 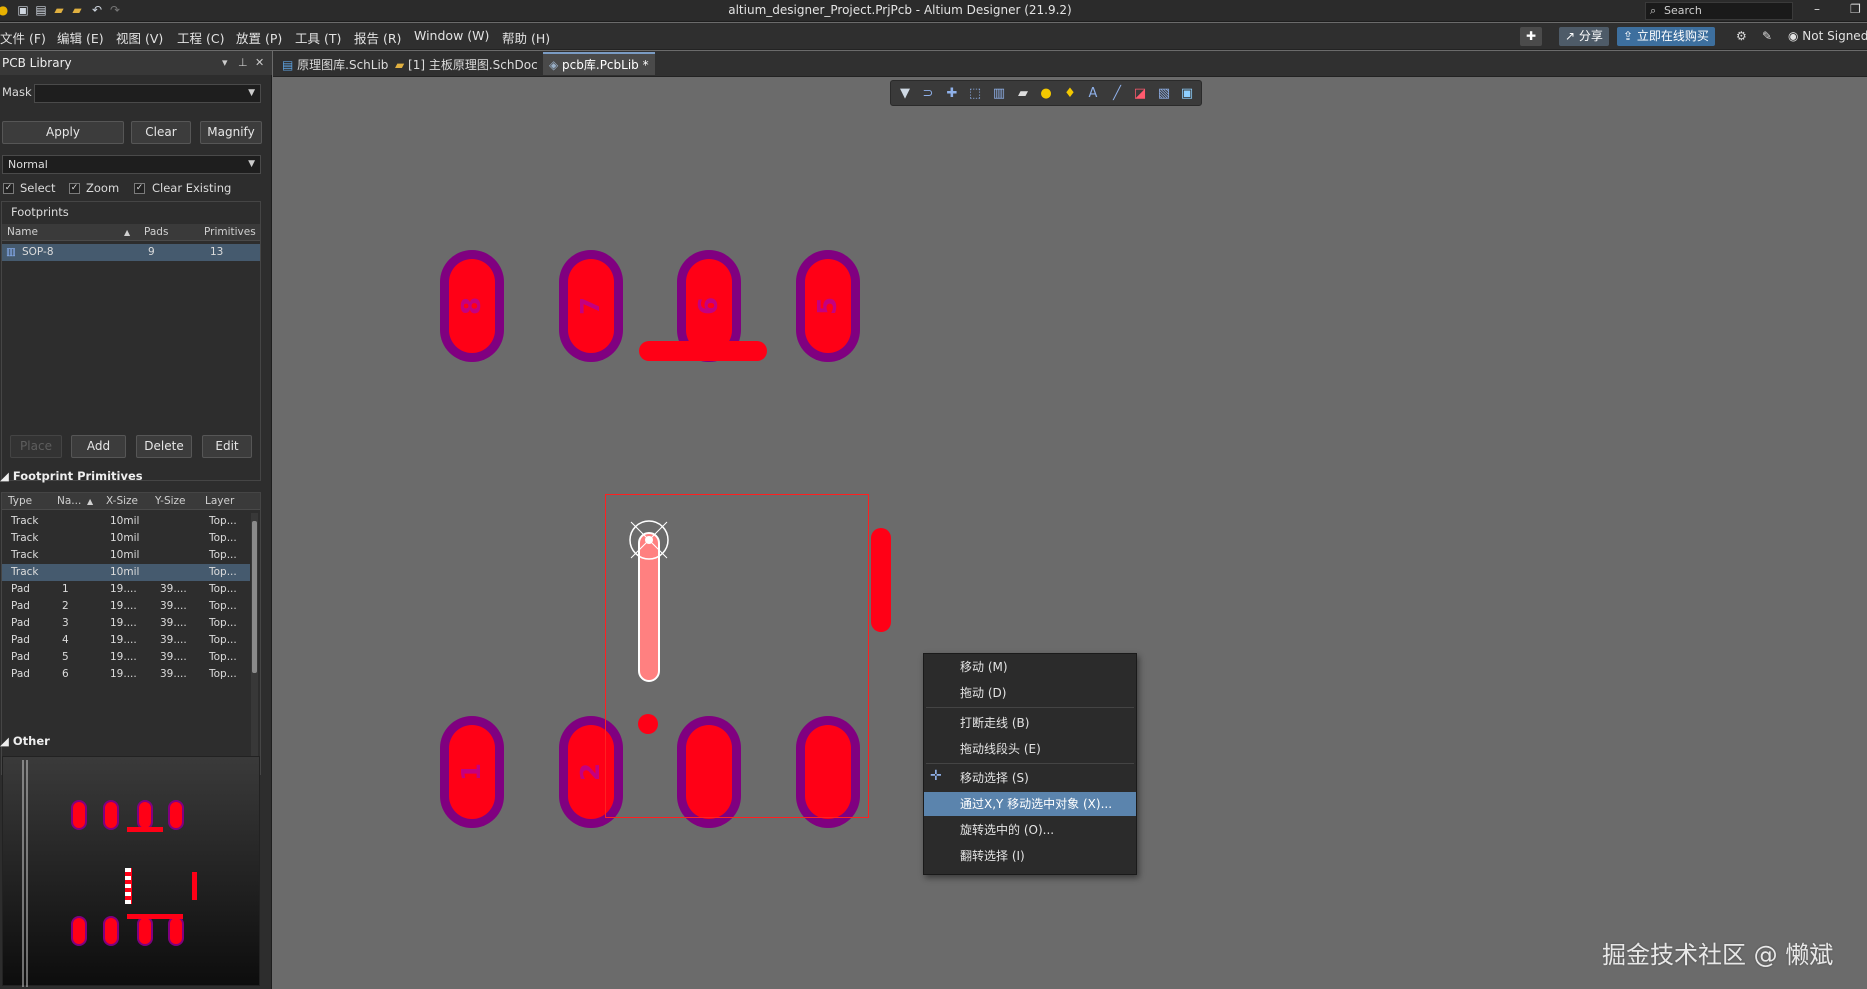 What do you see at coordinates (402, 65) in the screenshot?
I see `schdoc-icon: ▰` at bounding box center [402, 65].